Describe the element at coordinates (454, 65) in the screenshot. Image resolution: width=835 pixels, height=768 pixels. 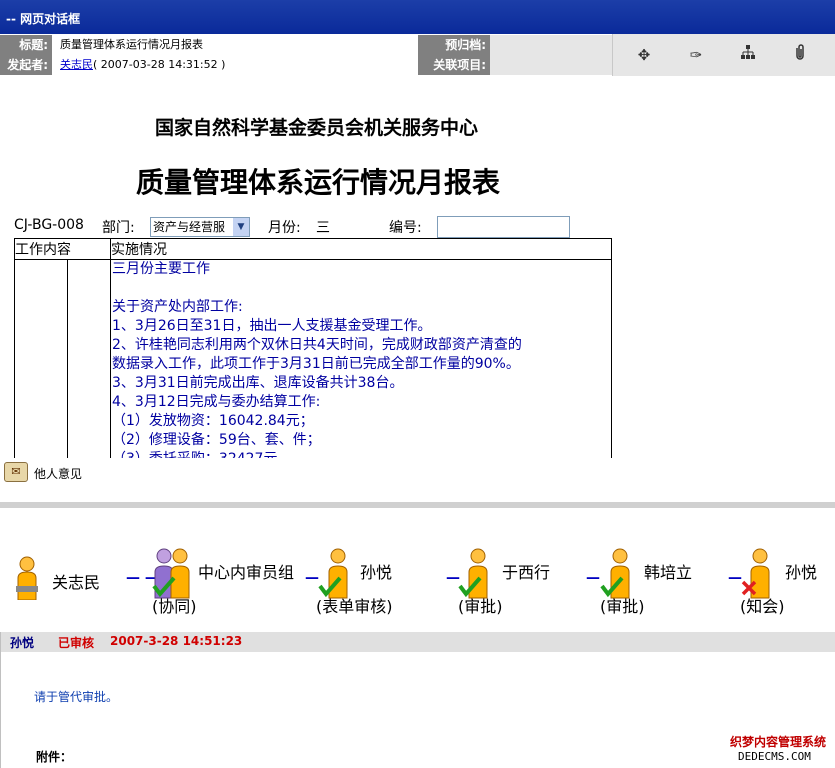
I see `related-label: 关联项目:` at that location.